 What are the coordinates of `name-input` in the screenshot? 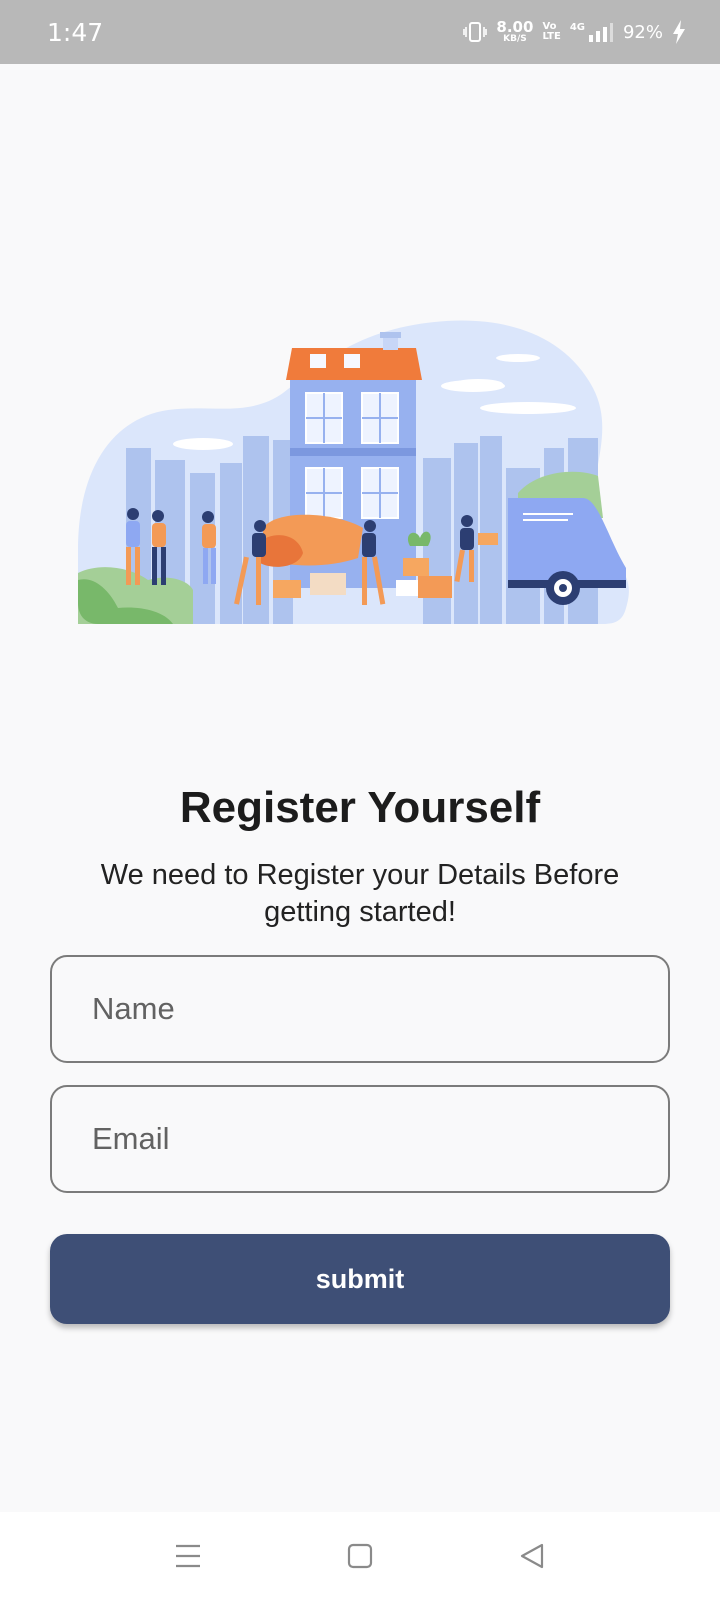 It's located at (360, 1009).